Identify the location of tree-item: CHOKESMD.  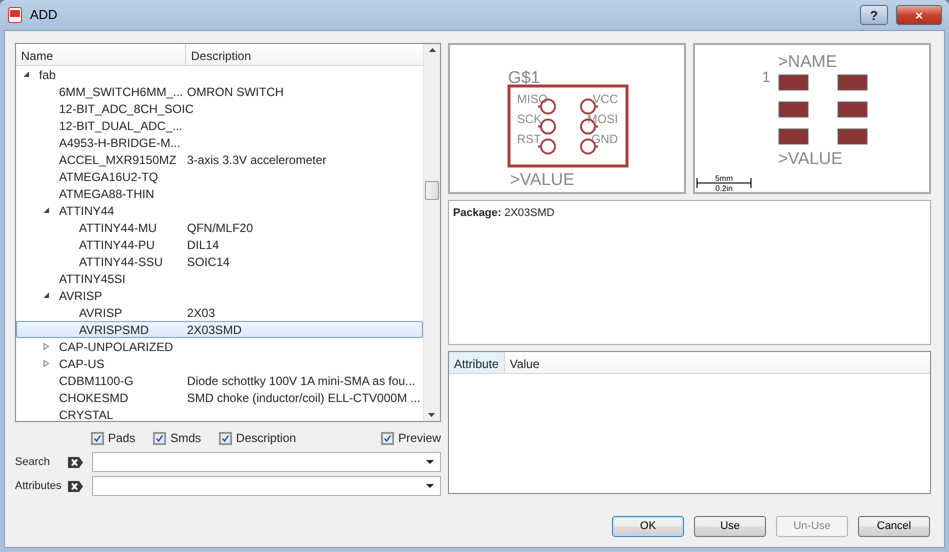
(93, 397).